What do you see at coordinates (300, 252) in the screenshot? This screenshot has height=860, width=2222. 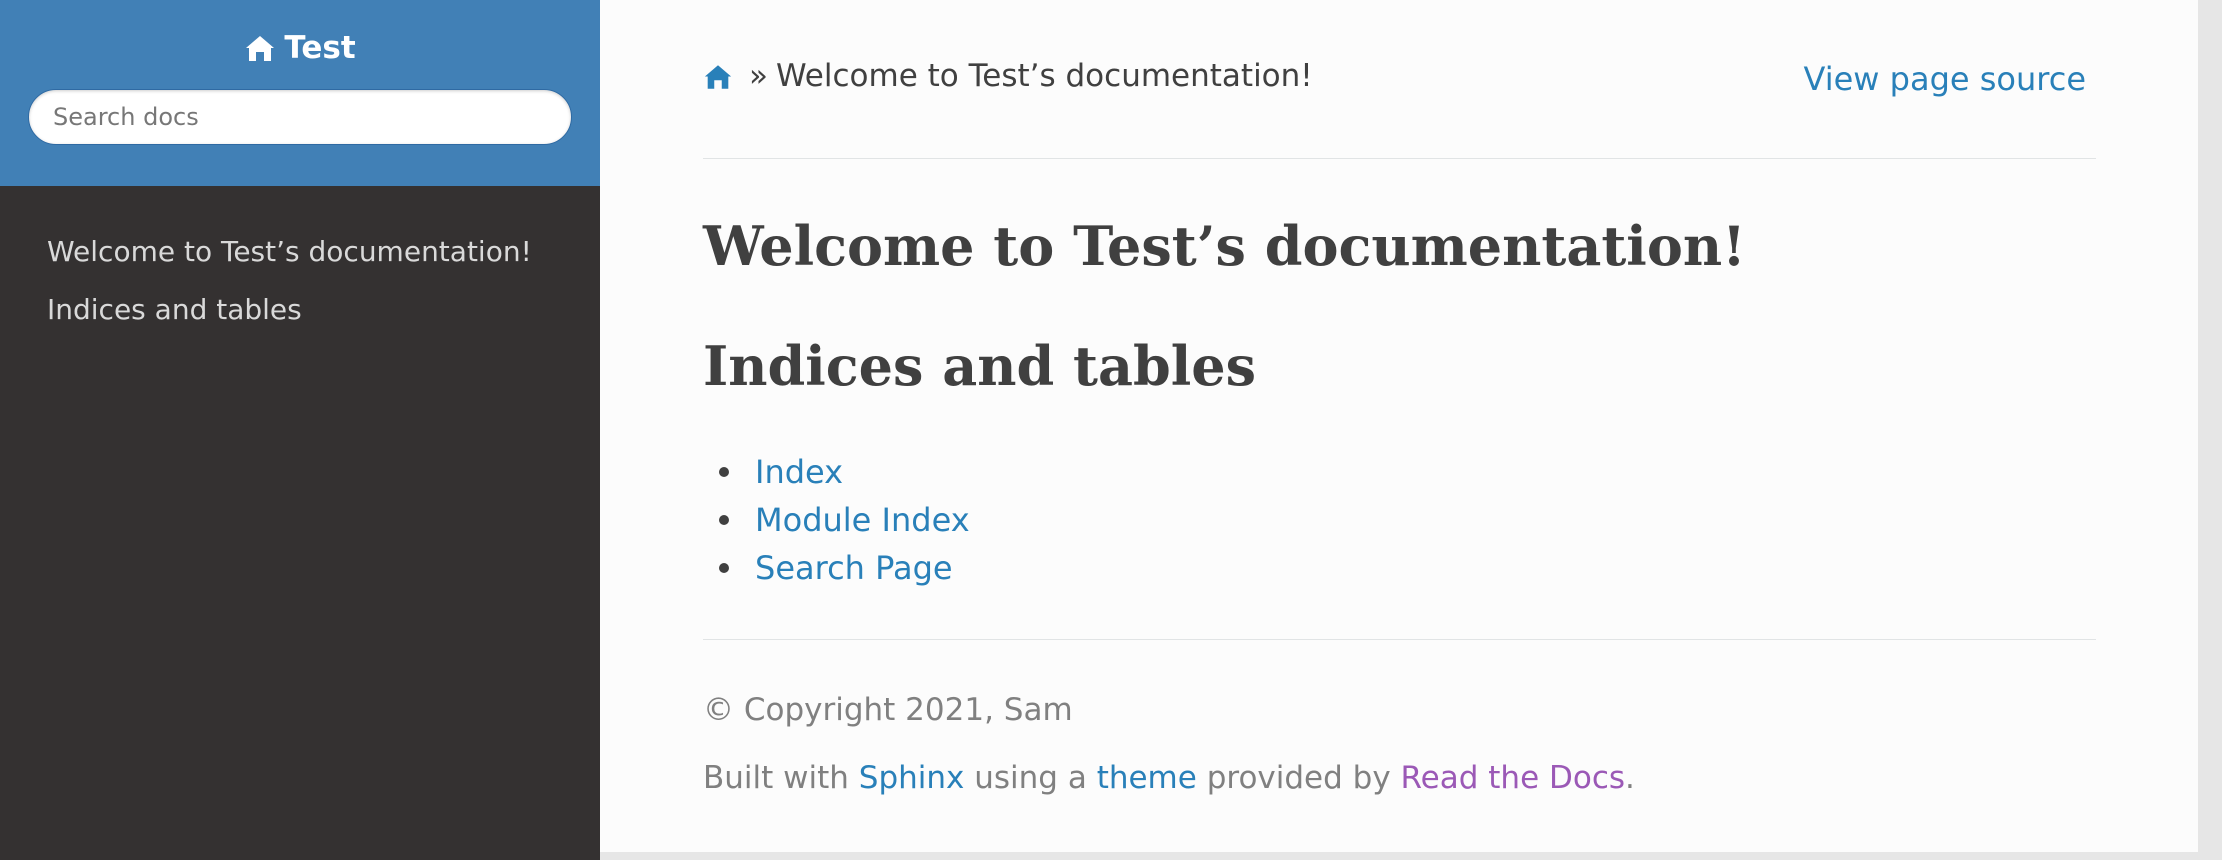 I see `sidebar-item-welcome: Welcome to Test’s documentation!` at bounding box center [300, 252].